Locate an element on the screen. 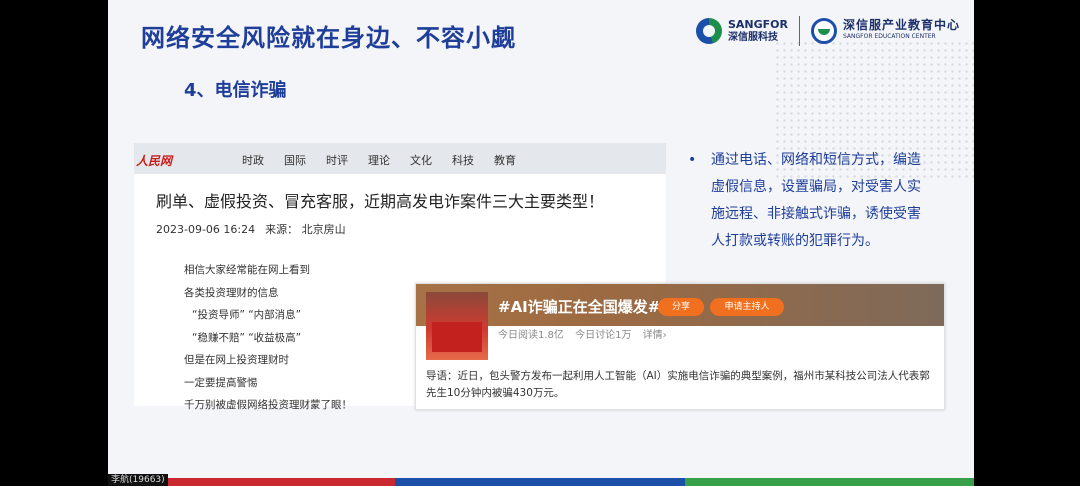 This screenshot has width=1080, height=486. news-line: 相信大家经常能在网上看到 is located at coordinates (247, 270).